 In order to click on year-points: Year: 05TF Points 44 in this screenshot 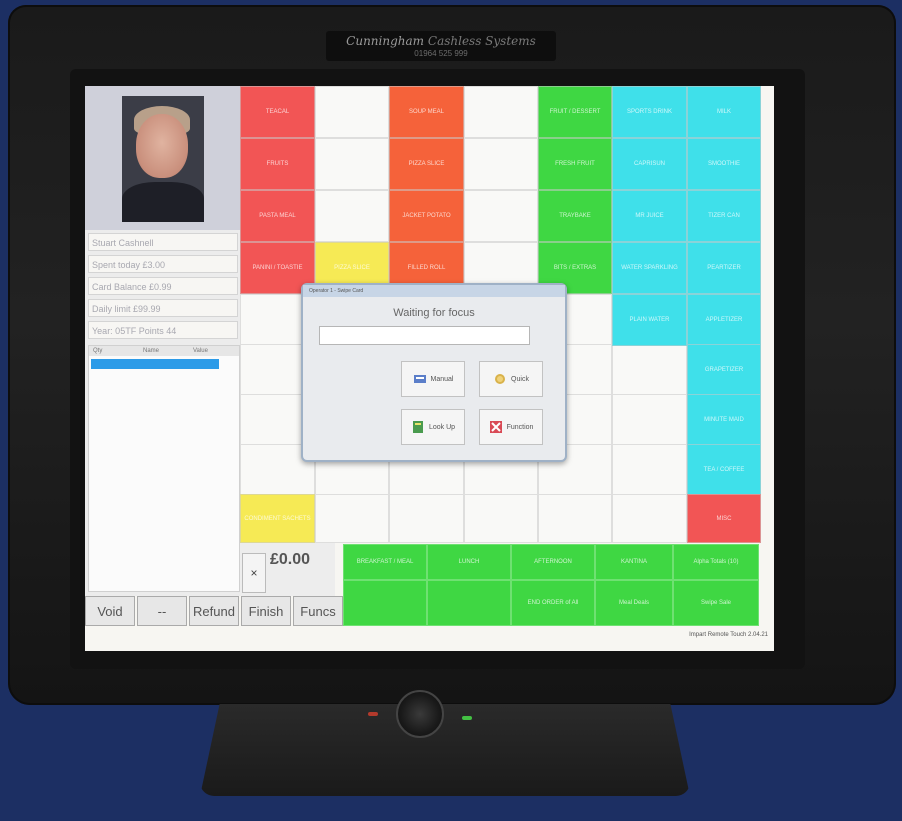, I will do `click(163, 330)`.